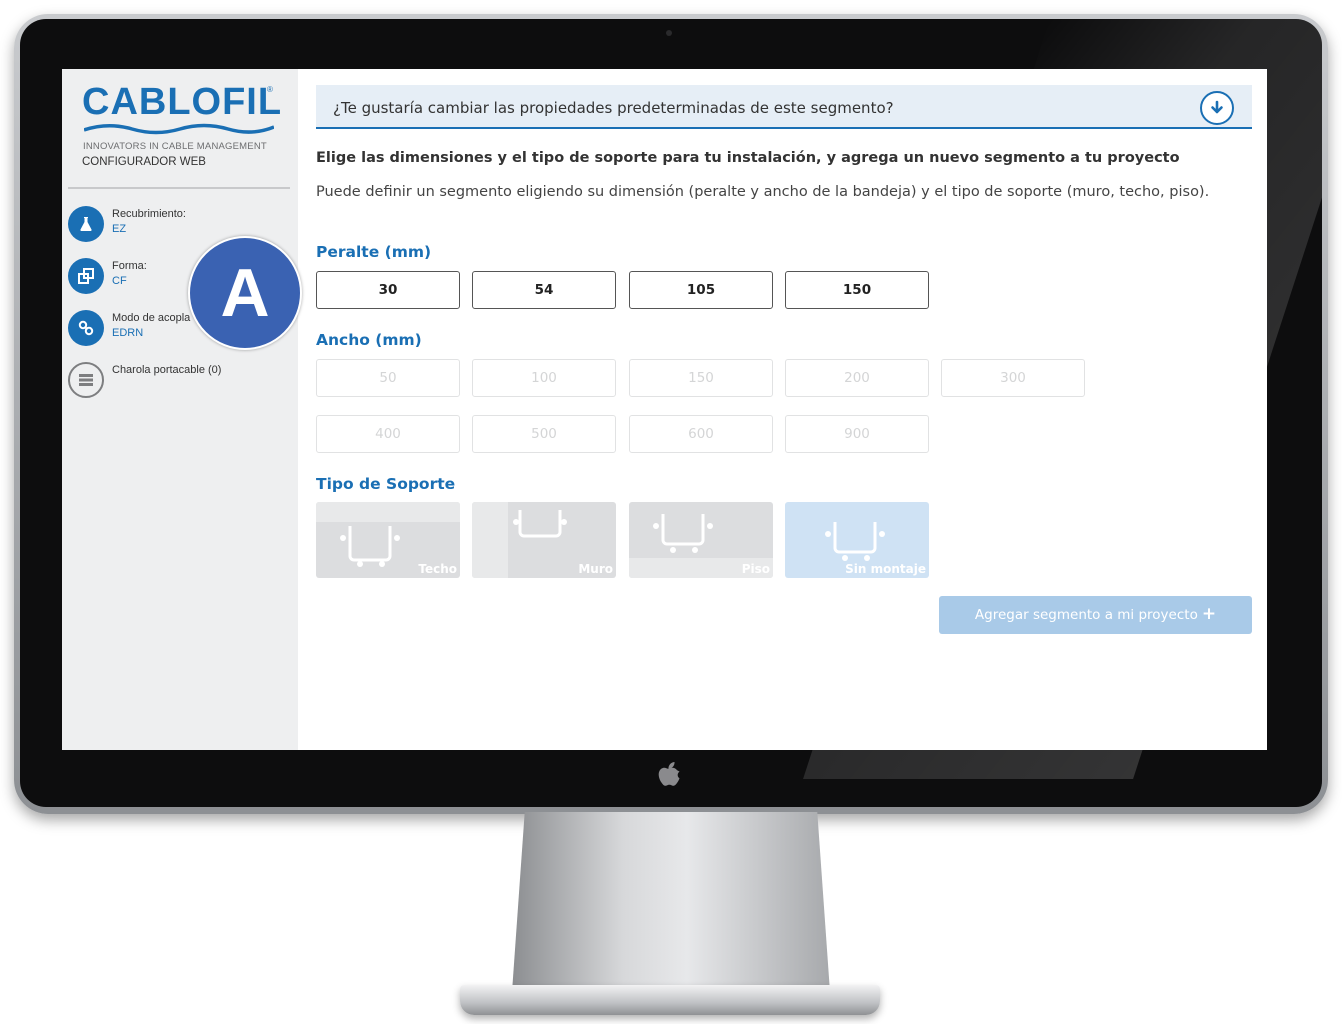  What do you see at coordinates (544, 290) in the screenshot?
I see `peralte-option: 54` at bounding box center [544, 290].